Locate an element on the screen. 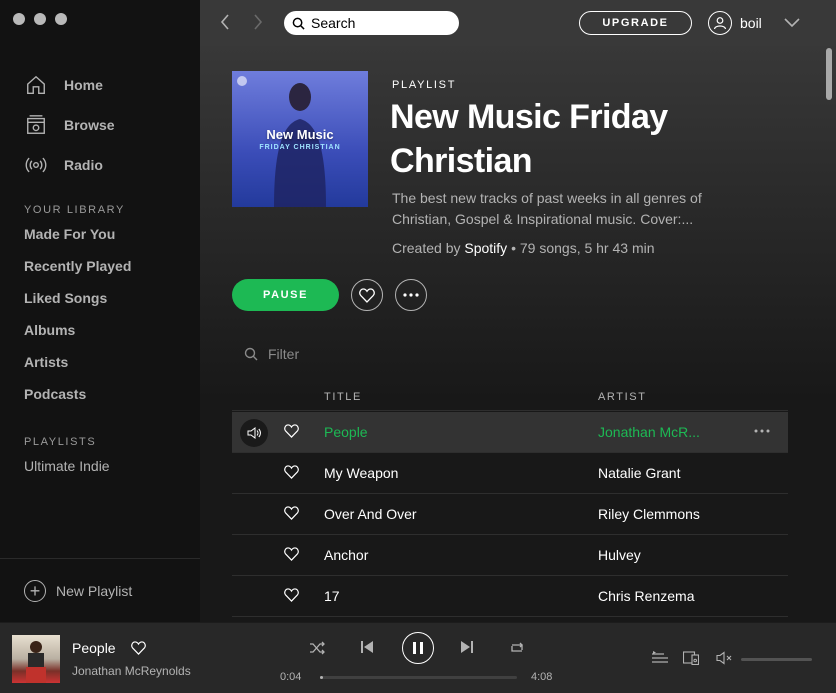 This screenshot has height=693, width=836. progress-fill is located at coordinates (322, 677).